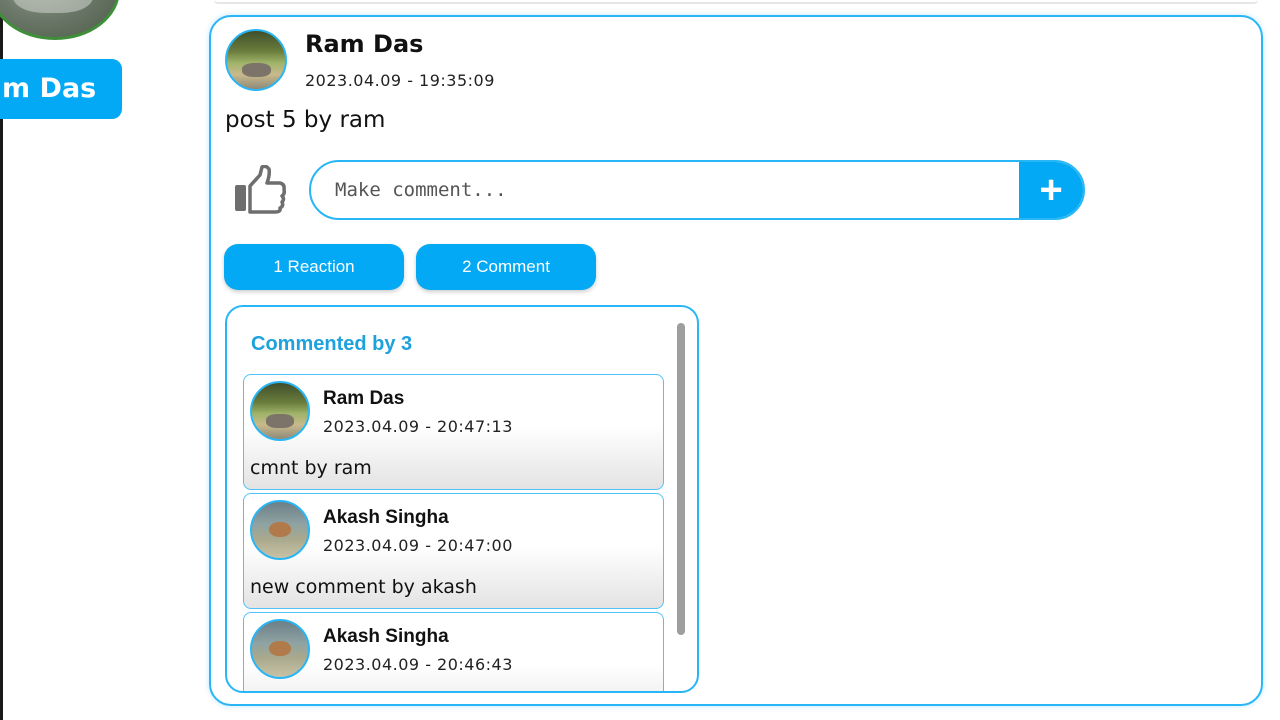  I want to click on post-body-text: post 5 by ram, so click(305, 120).